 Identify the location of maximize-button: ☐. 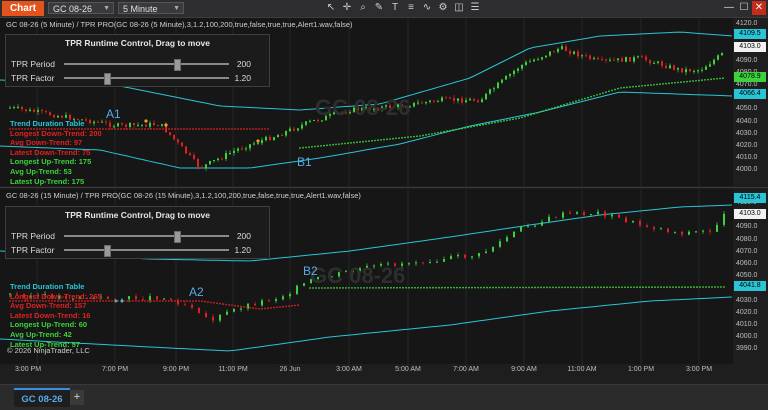
(744, 8).